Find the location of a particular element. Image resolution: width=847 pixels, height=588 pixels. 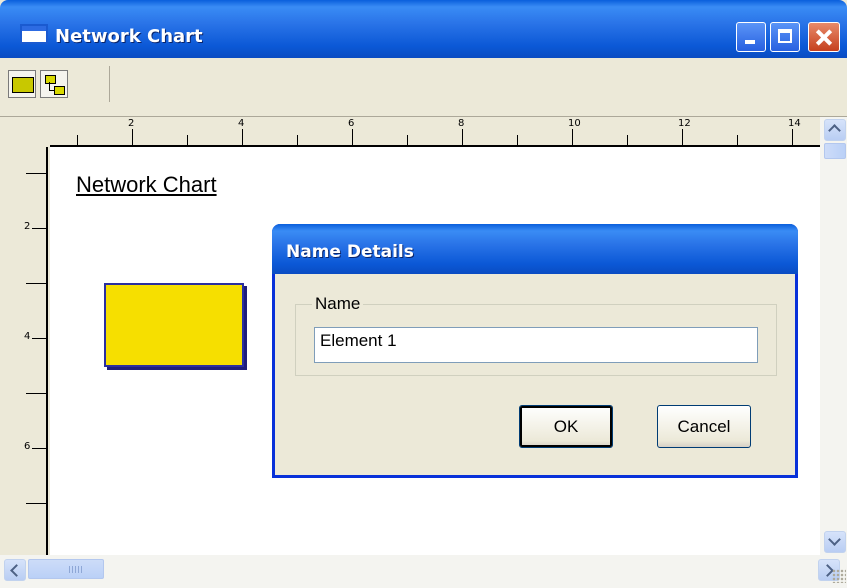

ruler-label-v: 4 is located at coordinates (27, 336).